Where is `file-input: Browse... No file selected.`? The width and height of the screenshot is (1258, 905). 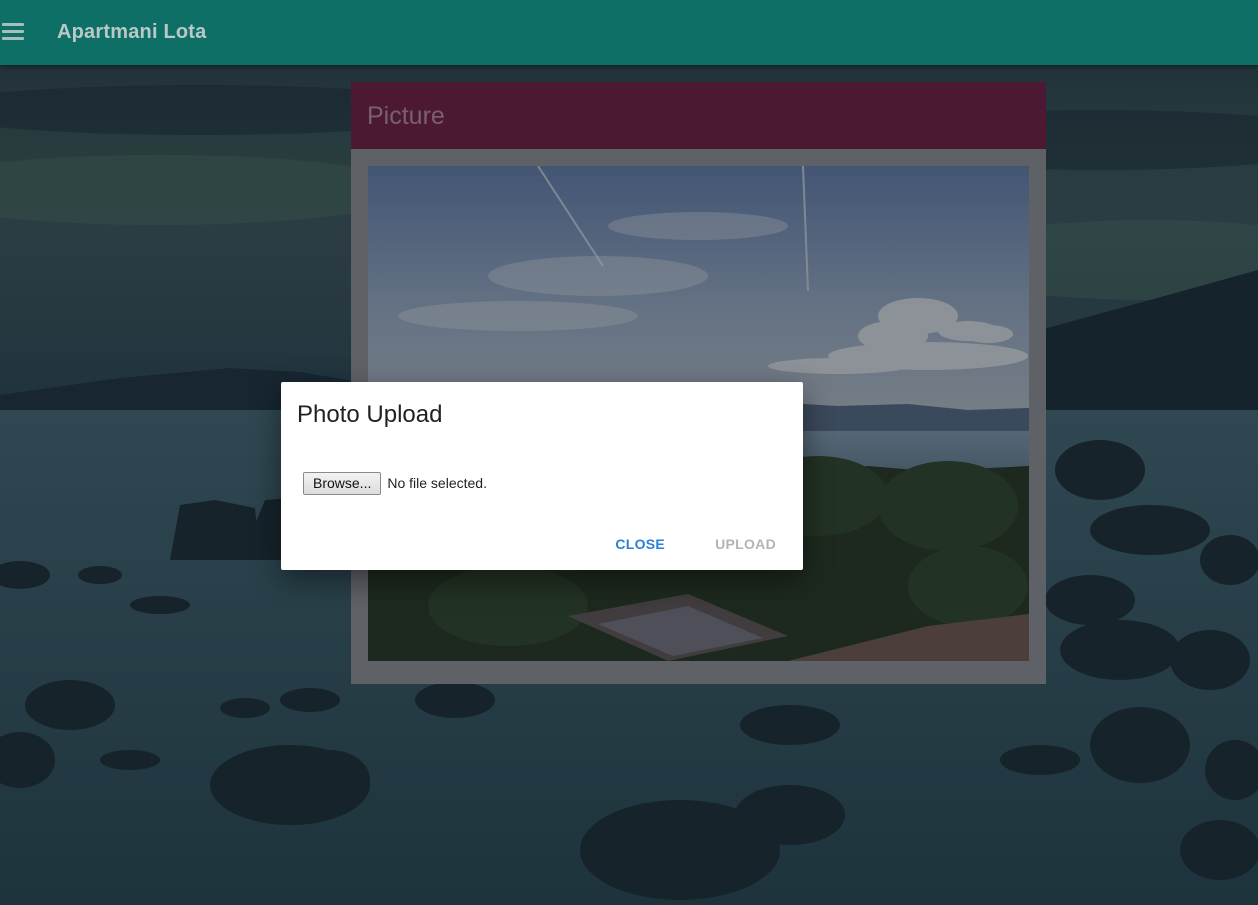 file-input: Browse... No file selected. is located at coordinates (395, 483).